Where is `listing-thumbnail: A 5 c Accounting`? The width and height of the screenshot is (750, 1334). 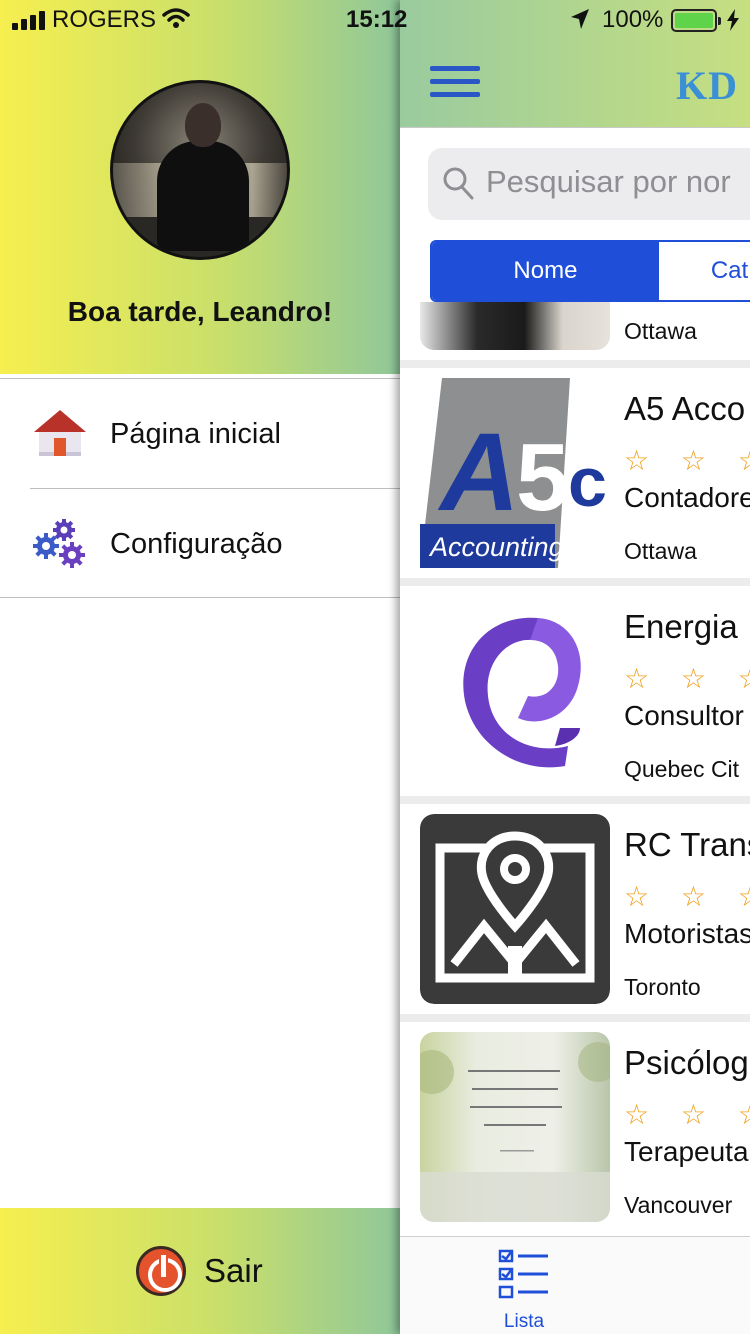 listing-thumbnail: A 5 c Accounting is located at coordinates (515, 473).